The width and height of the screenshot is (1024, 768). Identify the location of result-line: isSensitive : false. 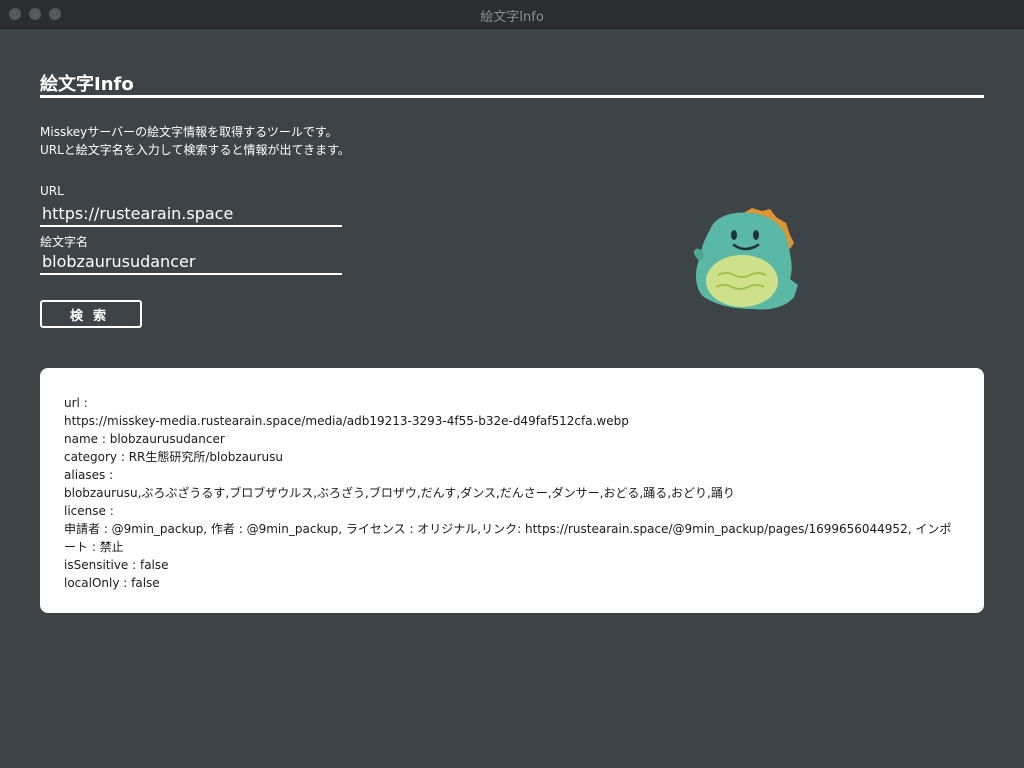
(116, 565).